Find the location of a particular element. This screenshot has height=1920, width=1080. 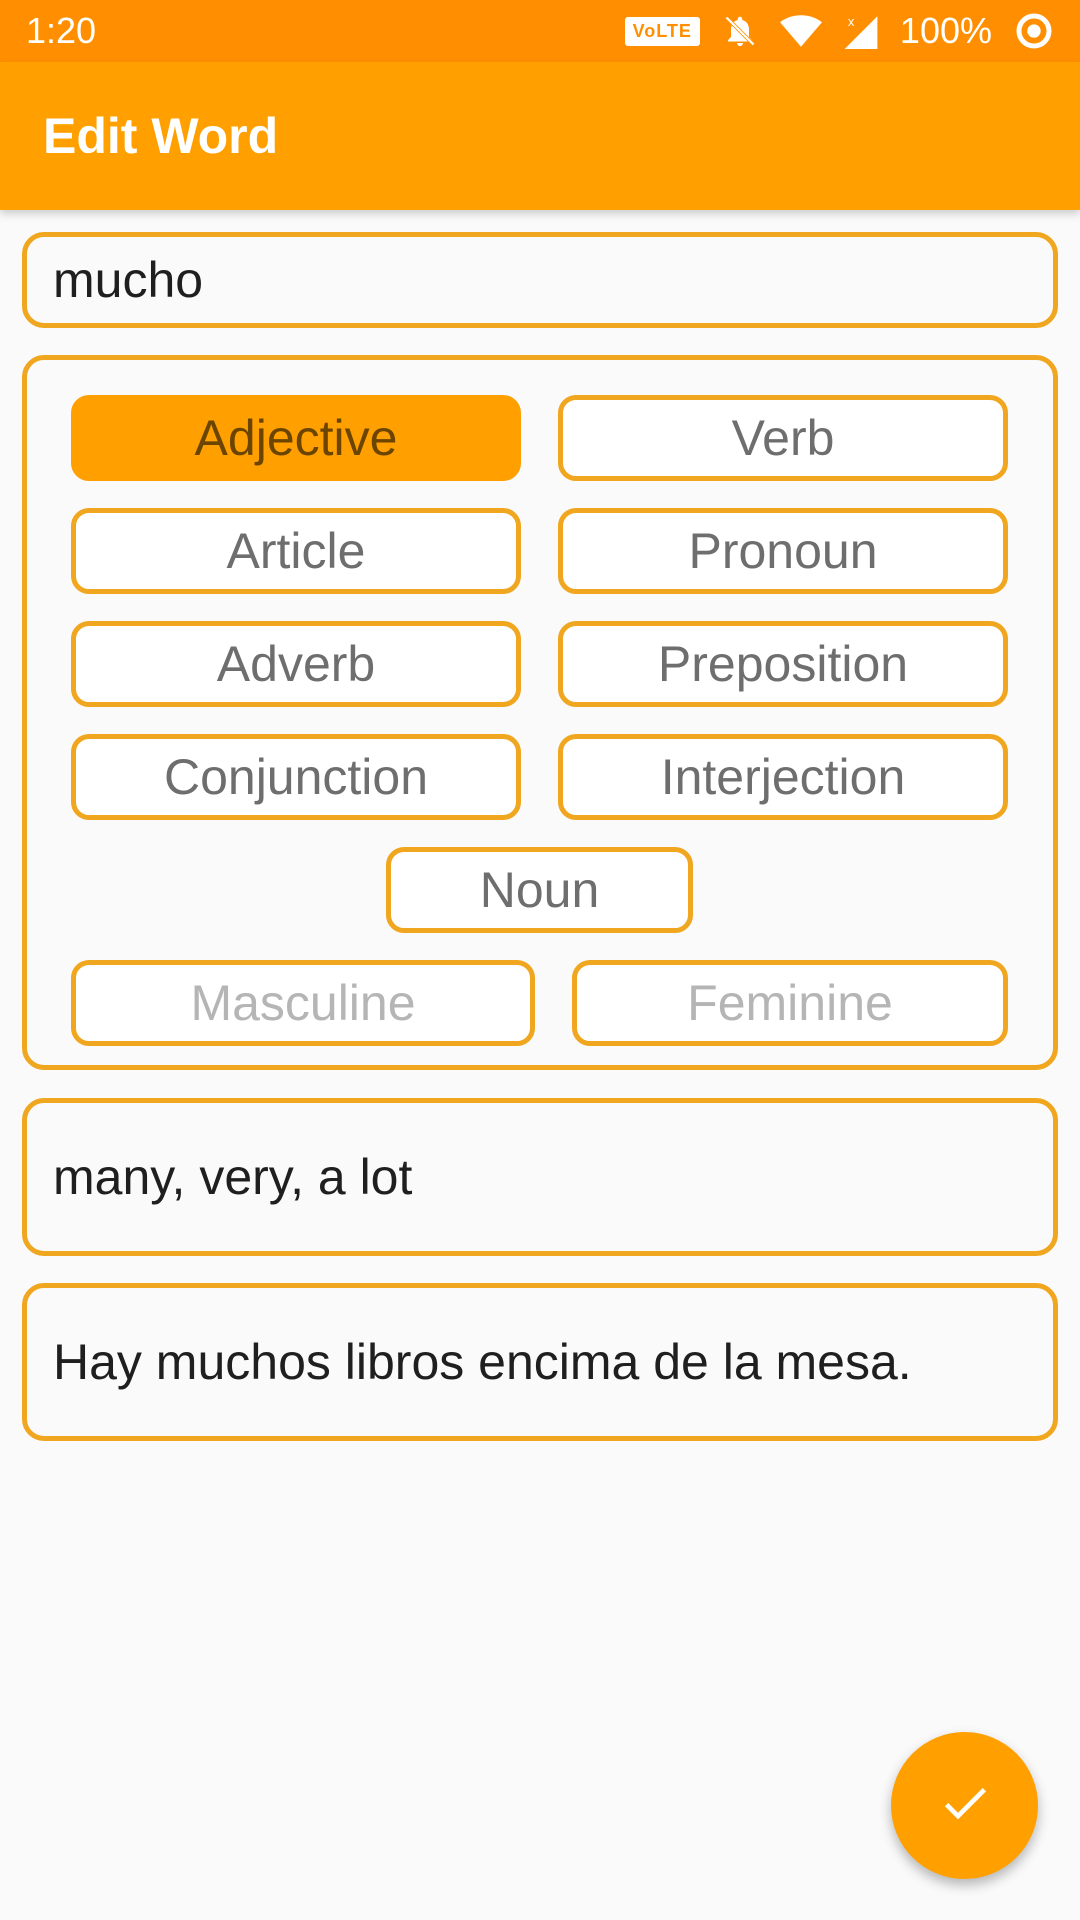

feminine-chip: Feminine is located at coordinates (790, 1003).